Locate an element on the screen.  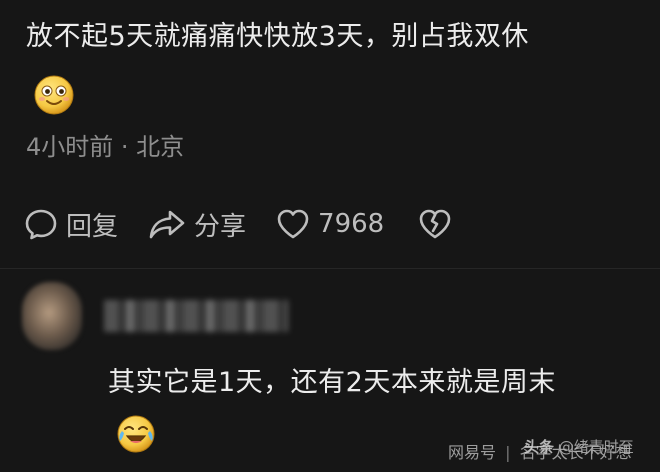
like-count: 7968 is located at coordinates (351, 224).